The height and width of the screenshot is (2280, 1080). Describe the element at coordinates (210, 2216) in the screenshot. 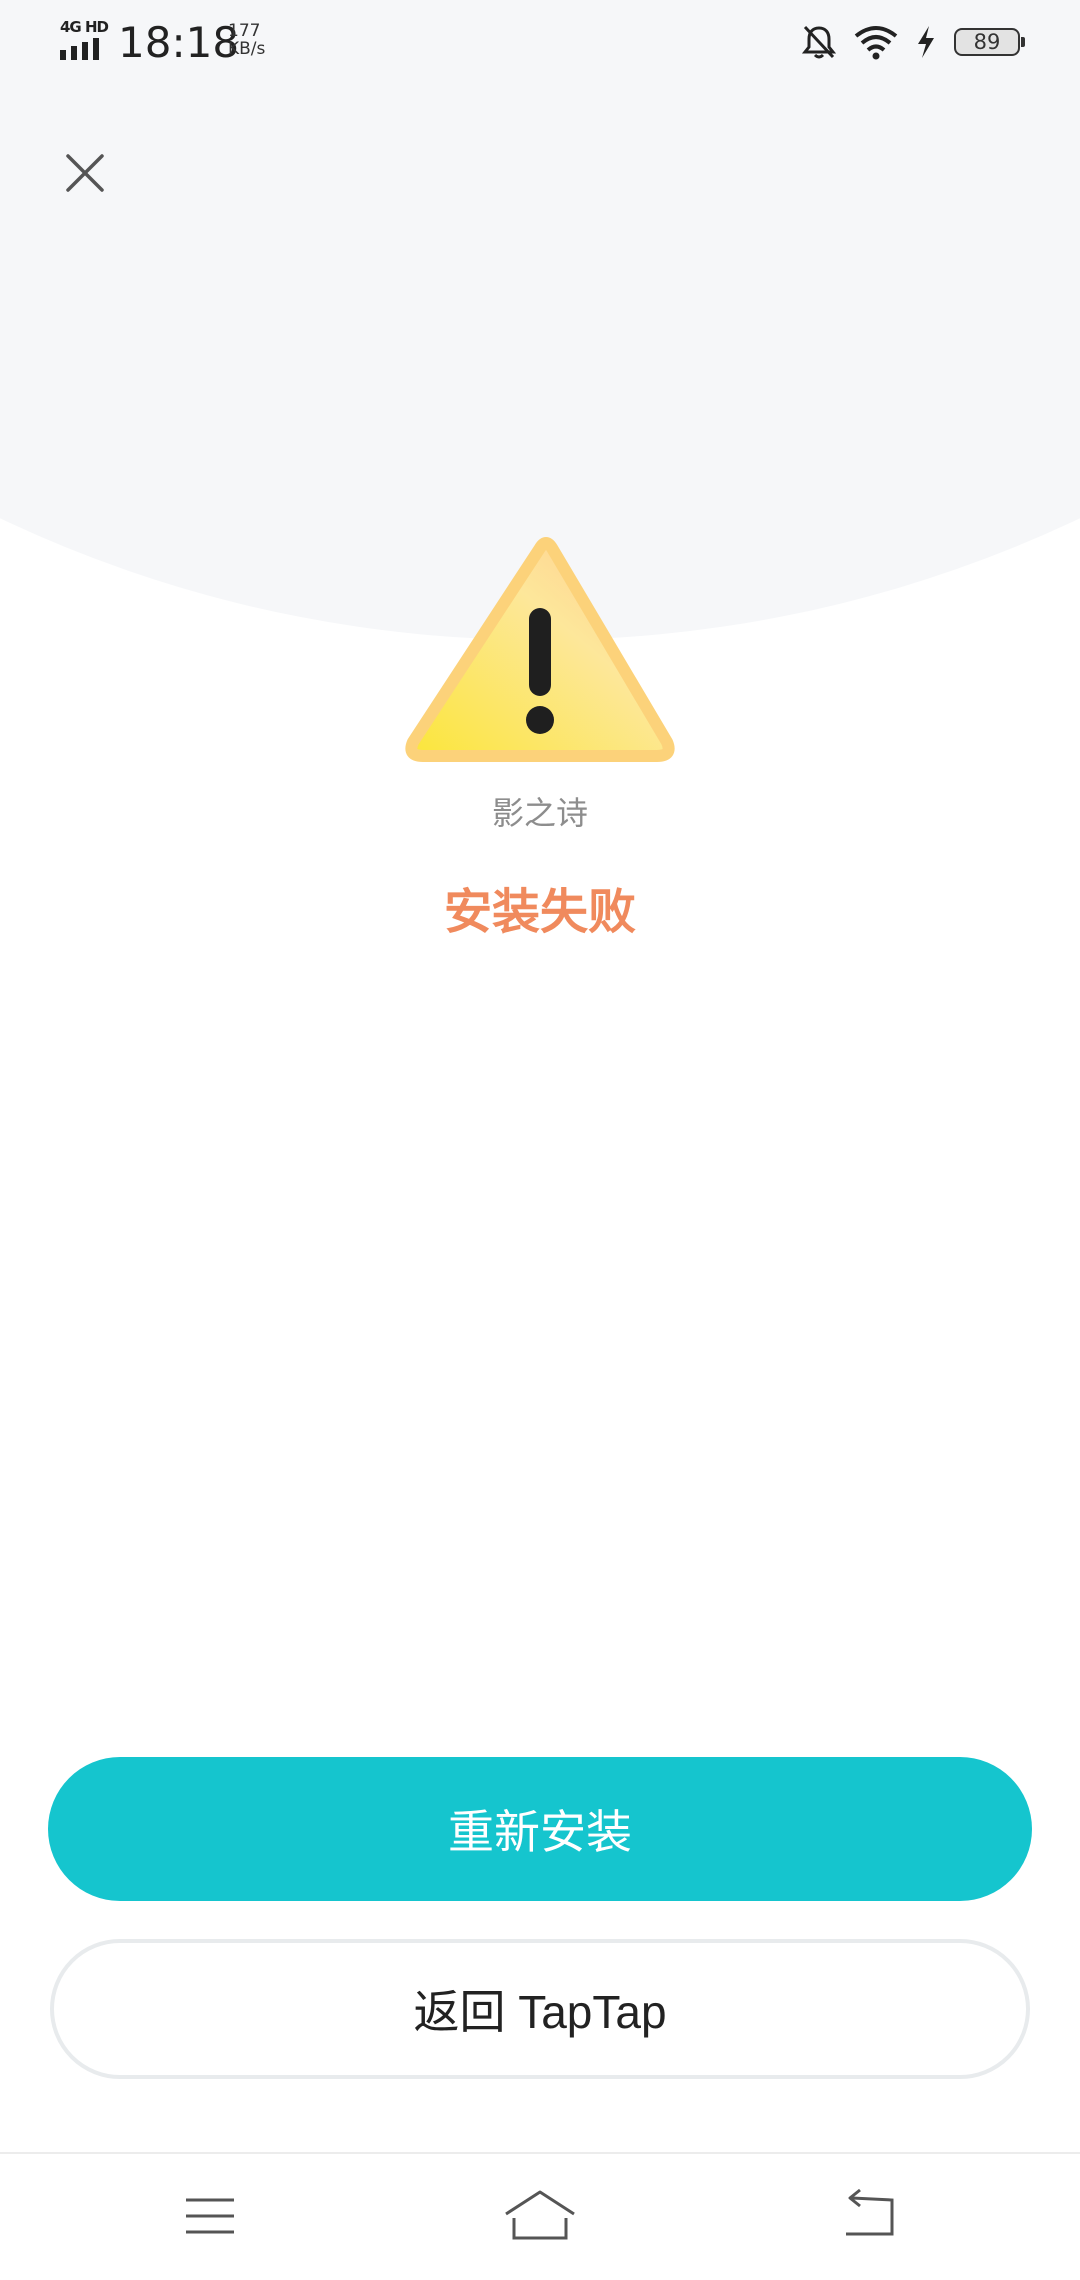

I see `menu-icon` at that location.